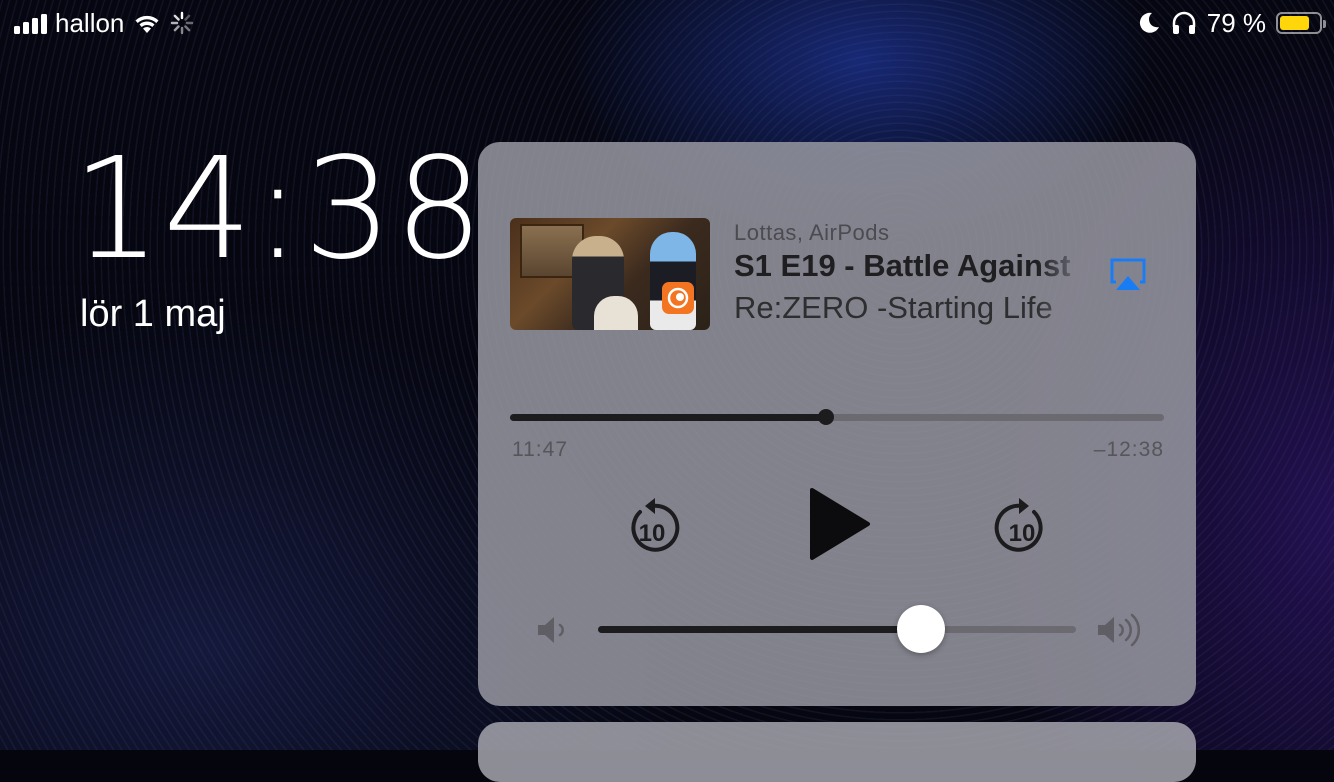 This screenshot has height=782, width=1334. I want to click on volume-high-icon, so click(1119, 630).